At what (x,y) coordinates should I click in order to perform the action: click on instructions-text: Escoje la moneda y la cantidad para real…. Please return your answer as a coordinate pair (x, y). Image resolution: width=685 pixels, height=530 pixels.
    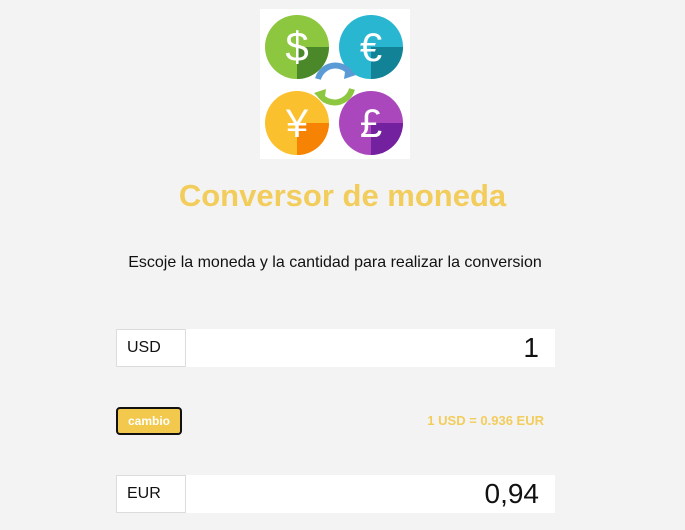
    Looking at the image, I should click on (335, 262).